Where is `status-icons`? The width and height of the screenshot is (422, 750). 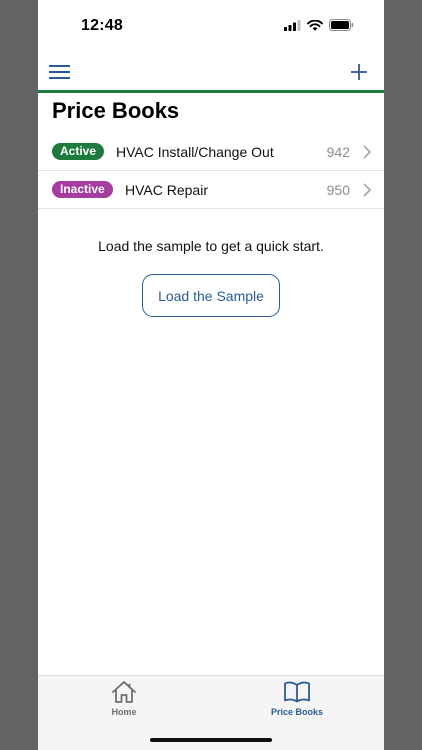
status-icons is located at coordinates (319, 25).